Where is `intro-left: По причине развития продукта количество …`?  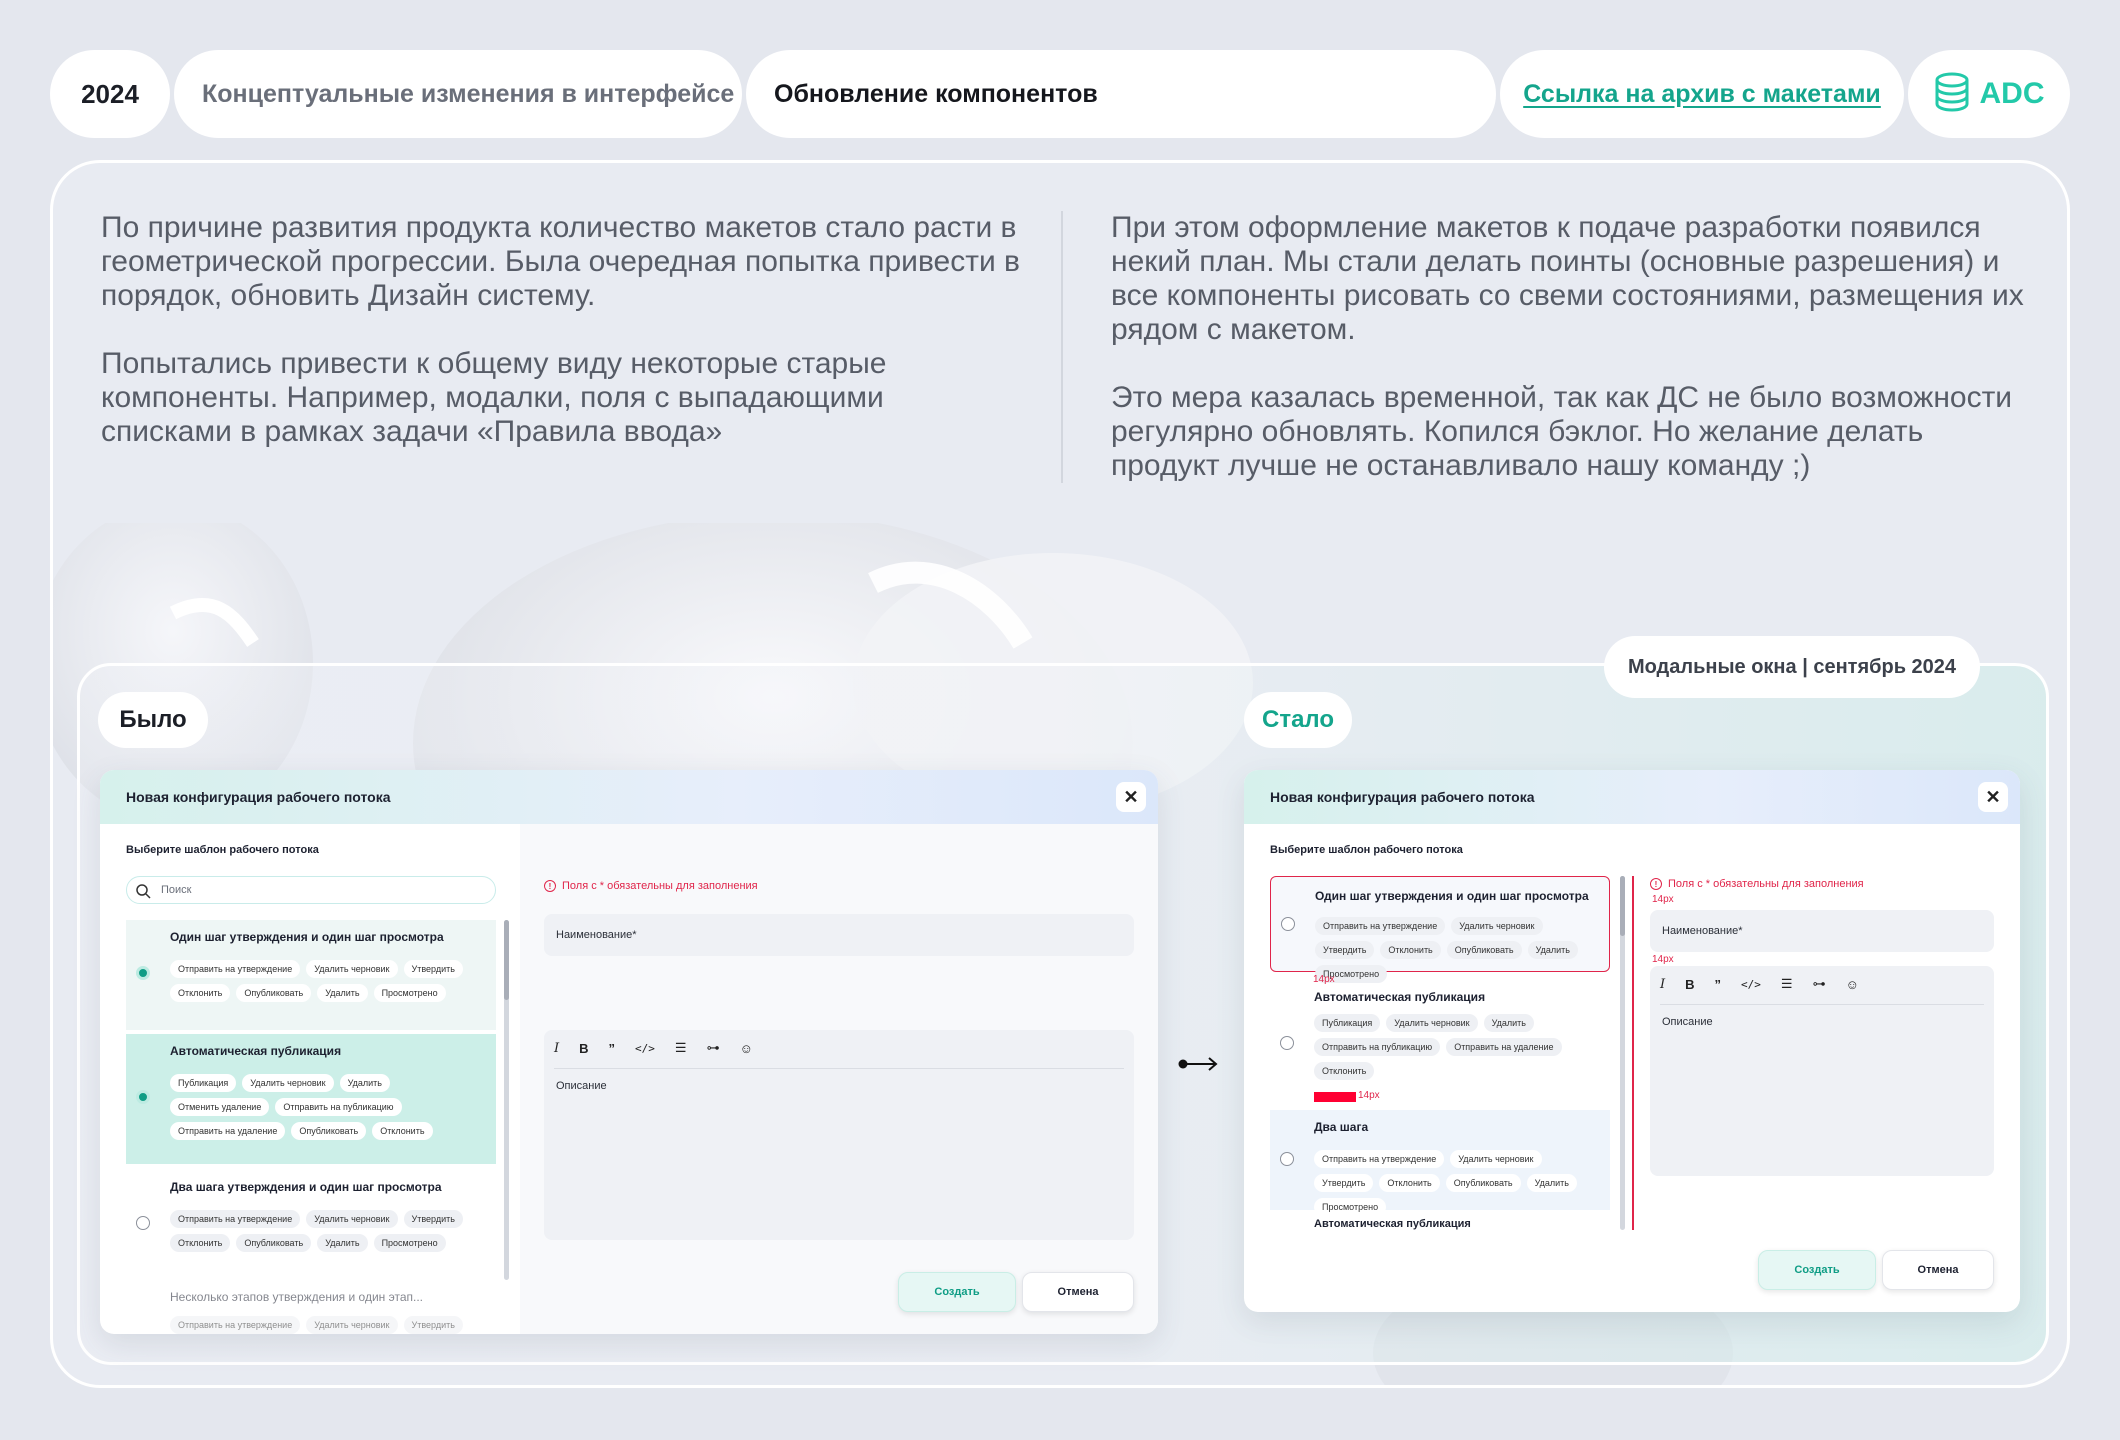 intro-left: По причине развития продукта количество … is located at coordinates (561, 347).